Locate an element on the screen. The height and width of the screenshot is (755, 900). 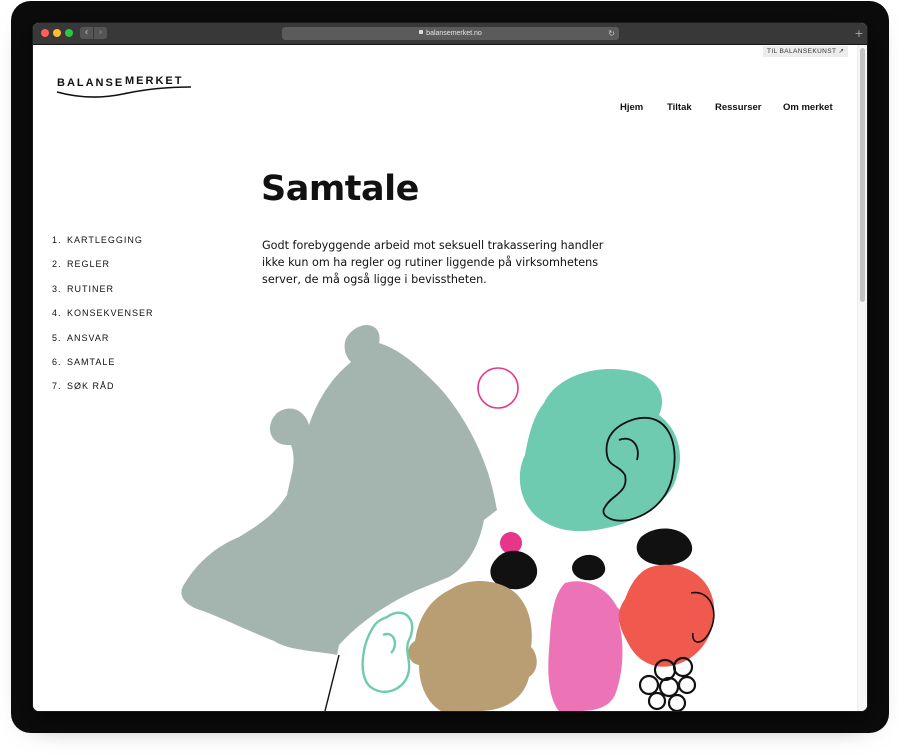
toc-item-konsekvenser: 4. KONSEKVENSER is located at coordinates (103, 320).